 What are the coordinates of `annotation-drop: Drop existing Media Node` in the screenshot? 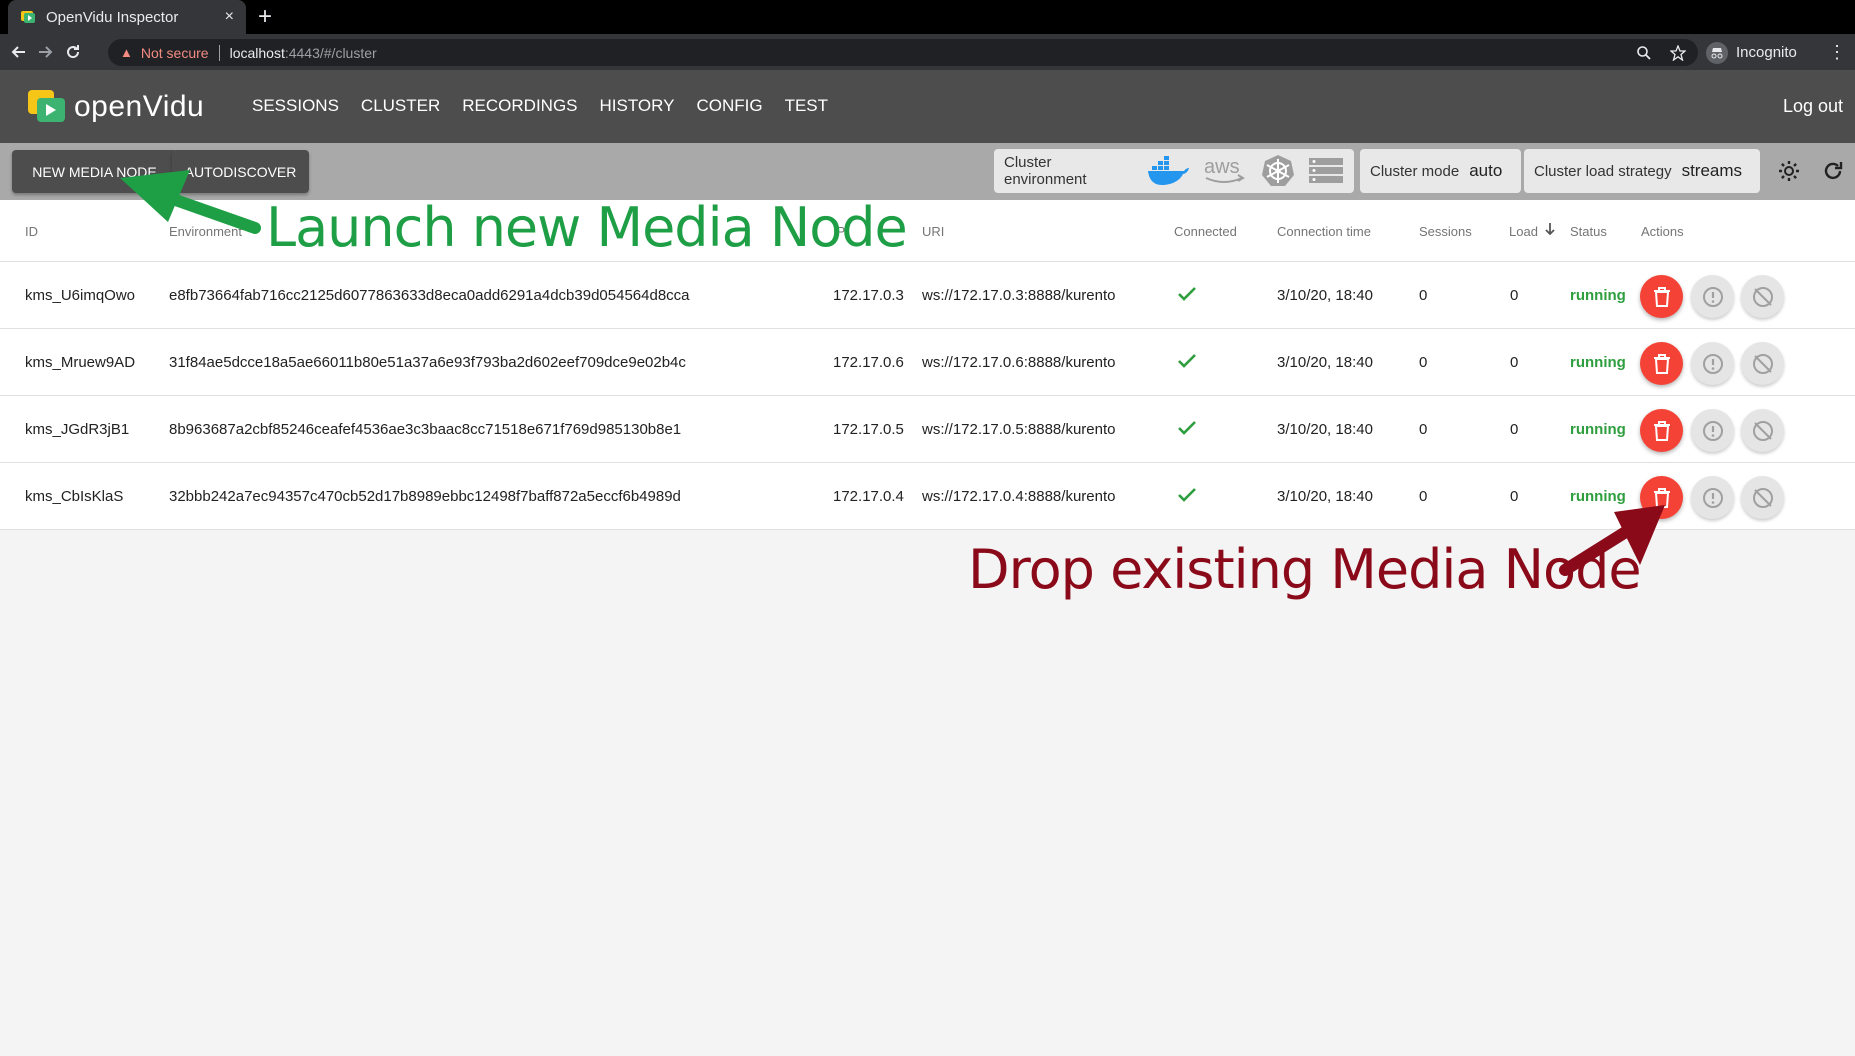 It's located at (1305, 569).